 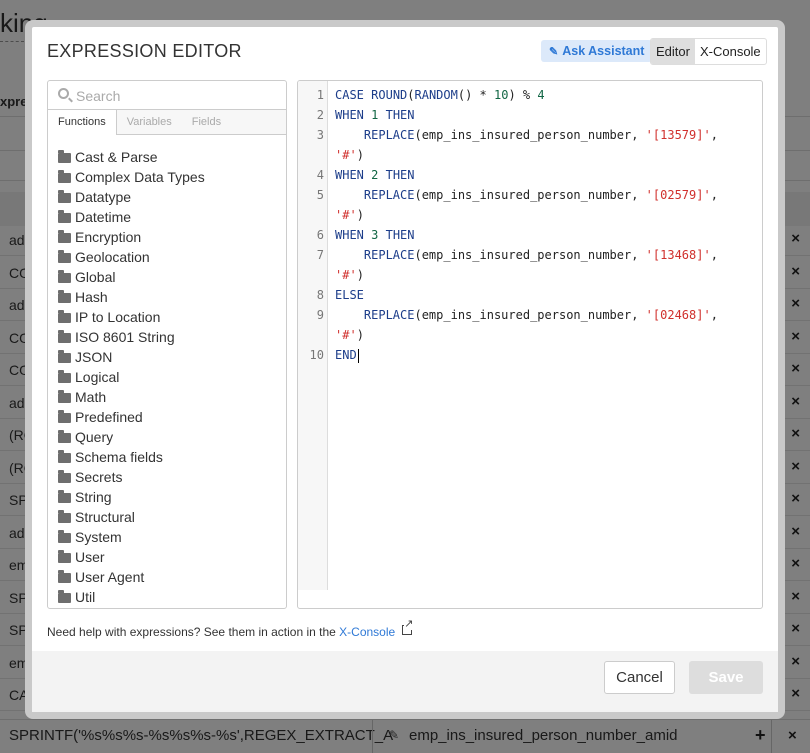 What do you see at coordinates (320, 115) in the screenshot?
I see `line-number: 2` at bounding box center [320, 115].